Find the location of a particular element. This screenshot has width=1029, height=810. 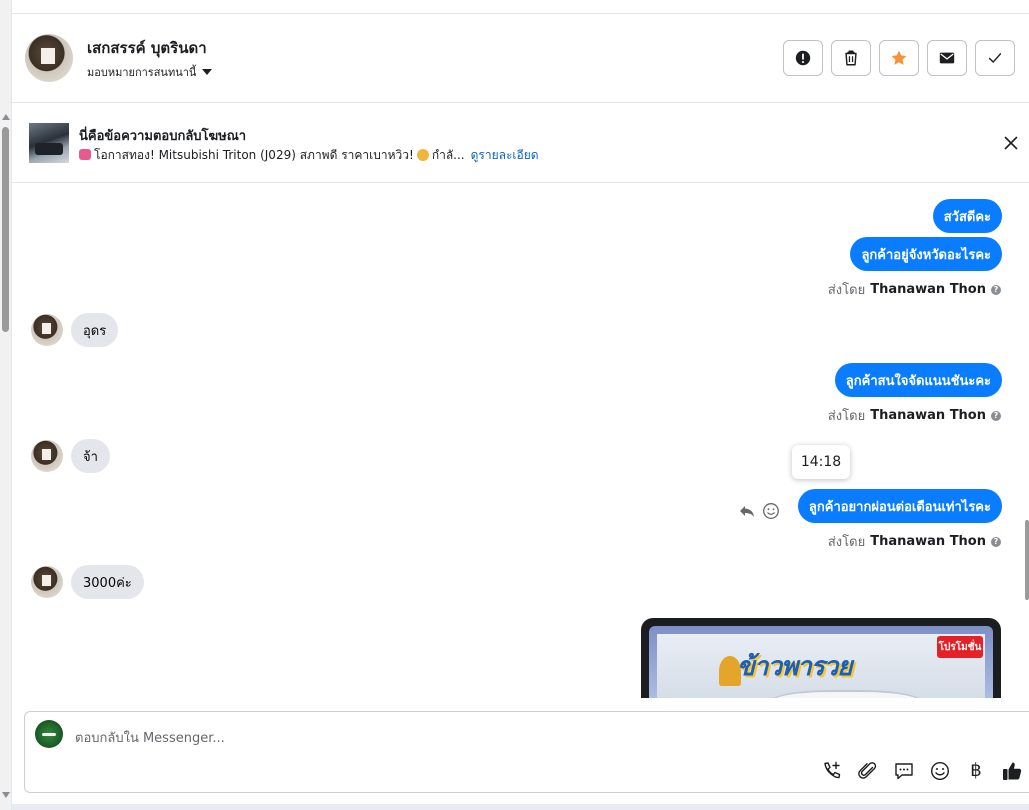

image-attachment: ข้าวพารวย โปรโมชั่น is located at coordinates (821, 658).